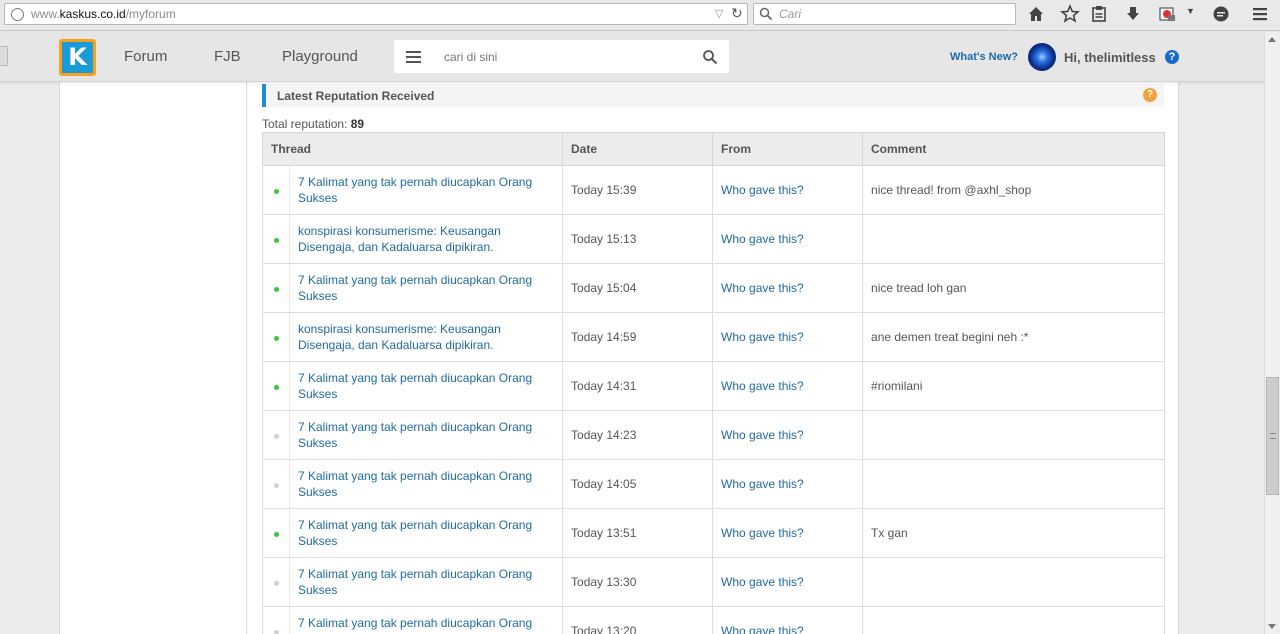 Image resolution: width=1280 pixels, height=634 pixels. What do you see at coordinates (719, 13) in the screenshot?
I see `url-history-dropdown-icon: ▽` at bounding box center [719, 13].